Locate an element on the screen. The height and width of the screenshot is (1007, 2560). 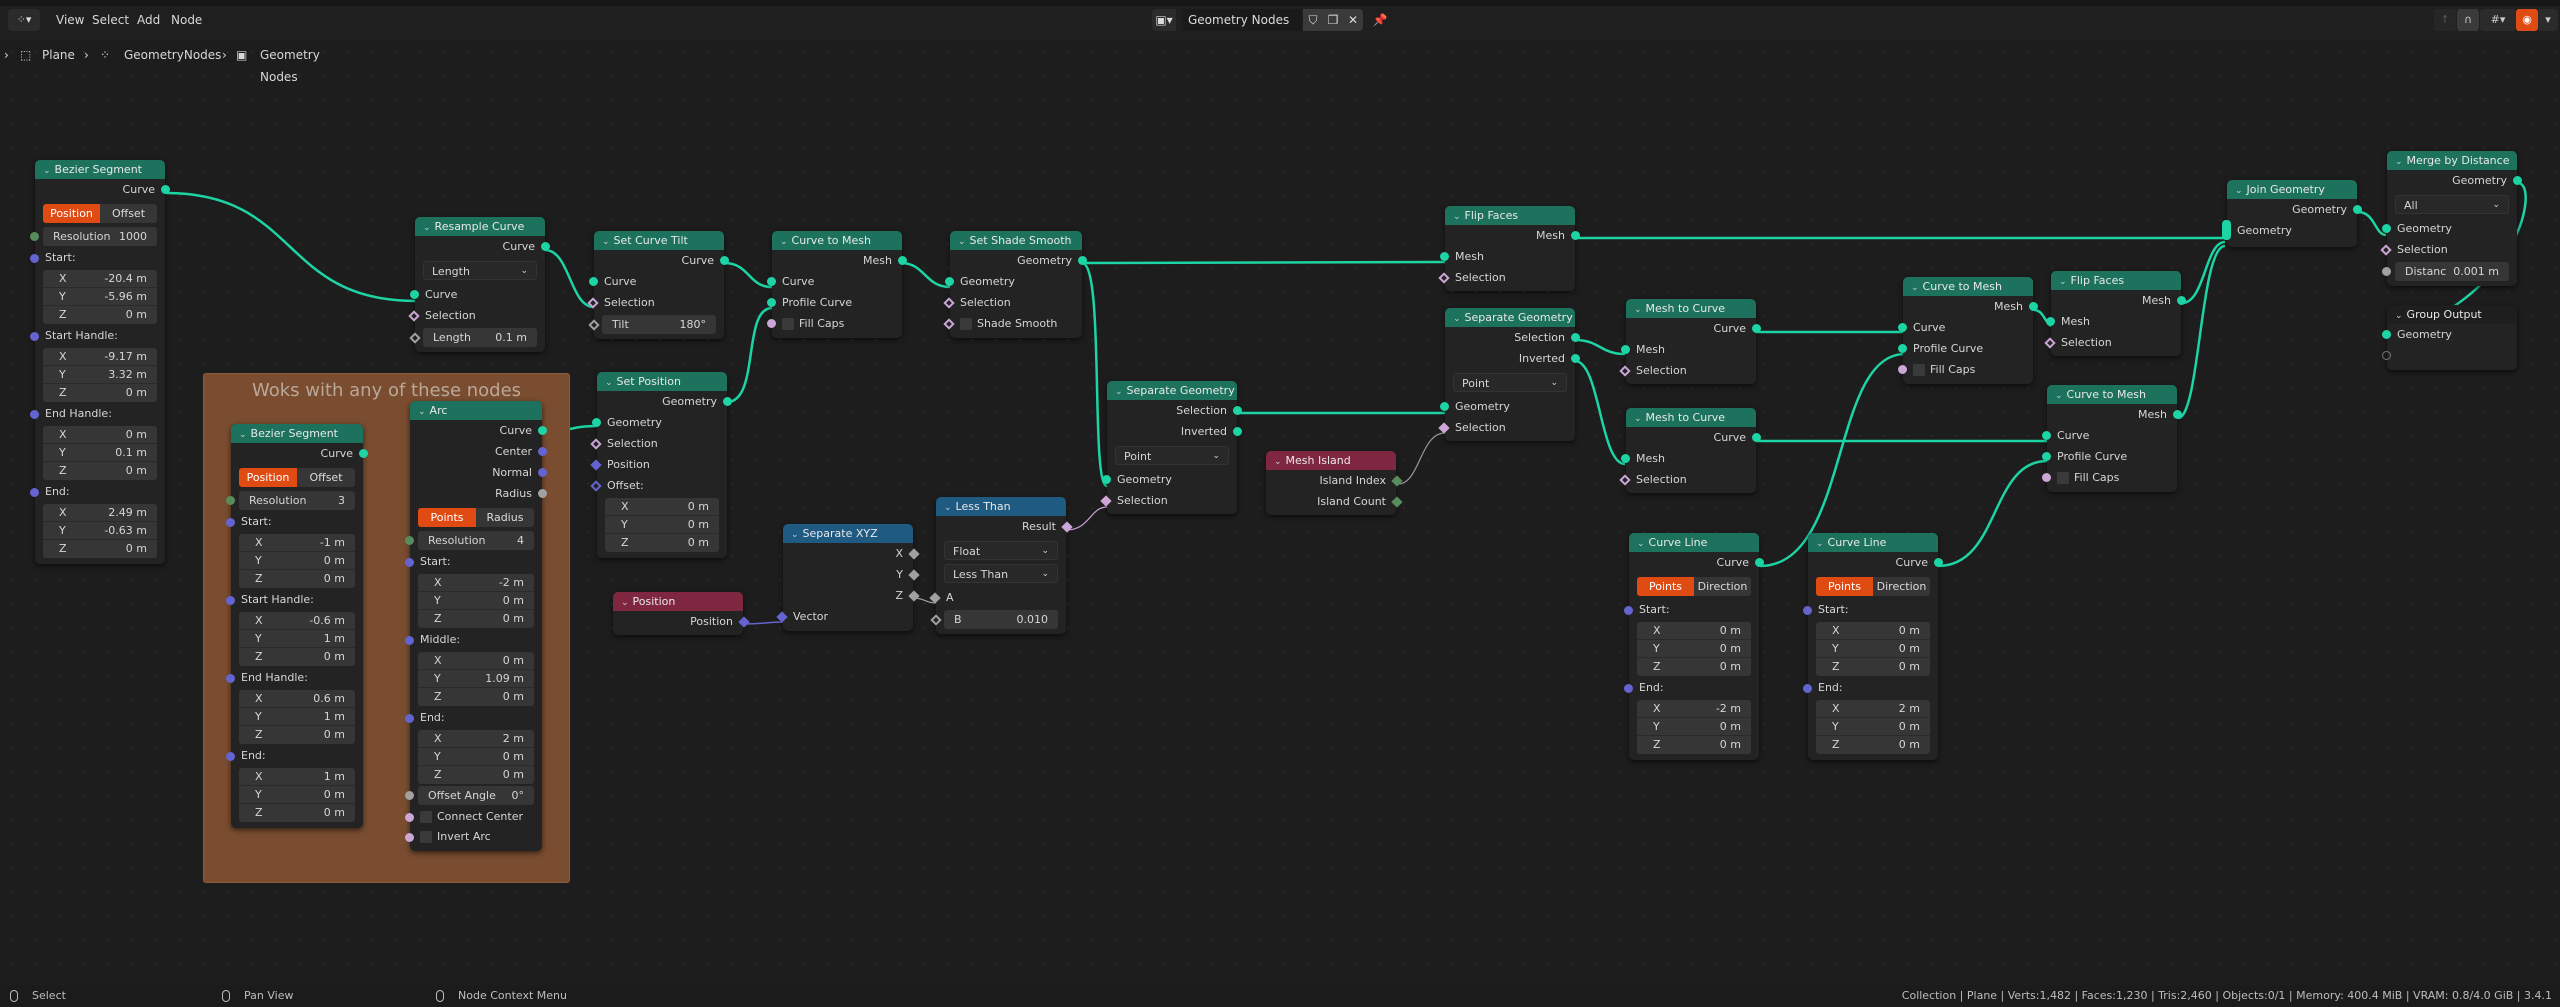
multi-input-socket is located at coordinates (2226, 230).